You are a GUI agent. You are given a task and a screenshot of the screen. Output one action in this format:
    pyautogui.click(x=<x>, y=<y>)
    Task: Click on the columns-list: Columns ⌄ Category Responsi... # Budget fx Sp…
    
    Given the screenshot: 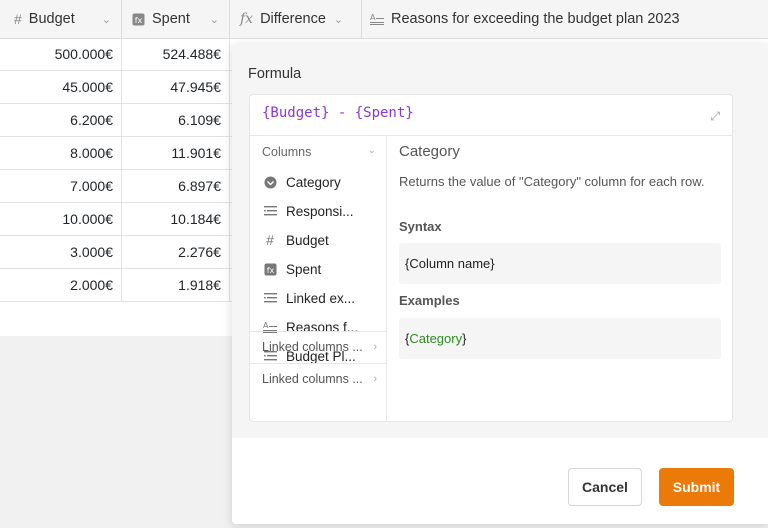 What is the action you would take?
    pyautogui.click(x=318, y=278)
    